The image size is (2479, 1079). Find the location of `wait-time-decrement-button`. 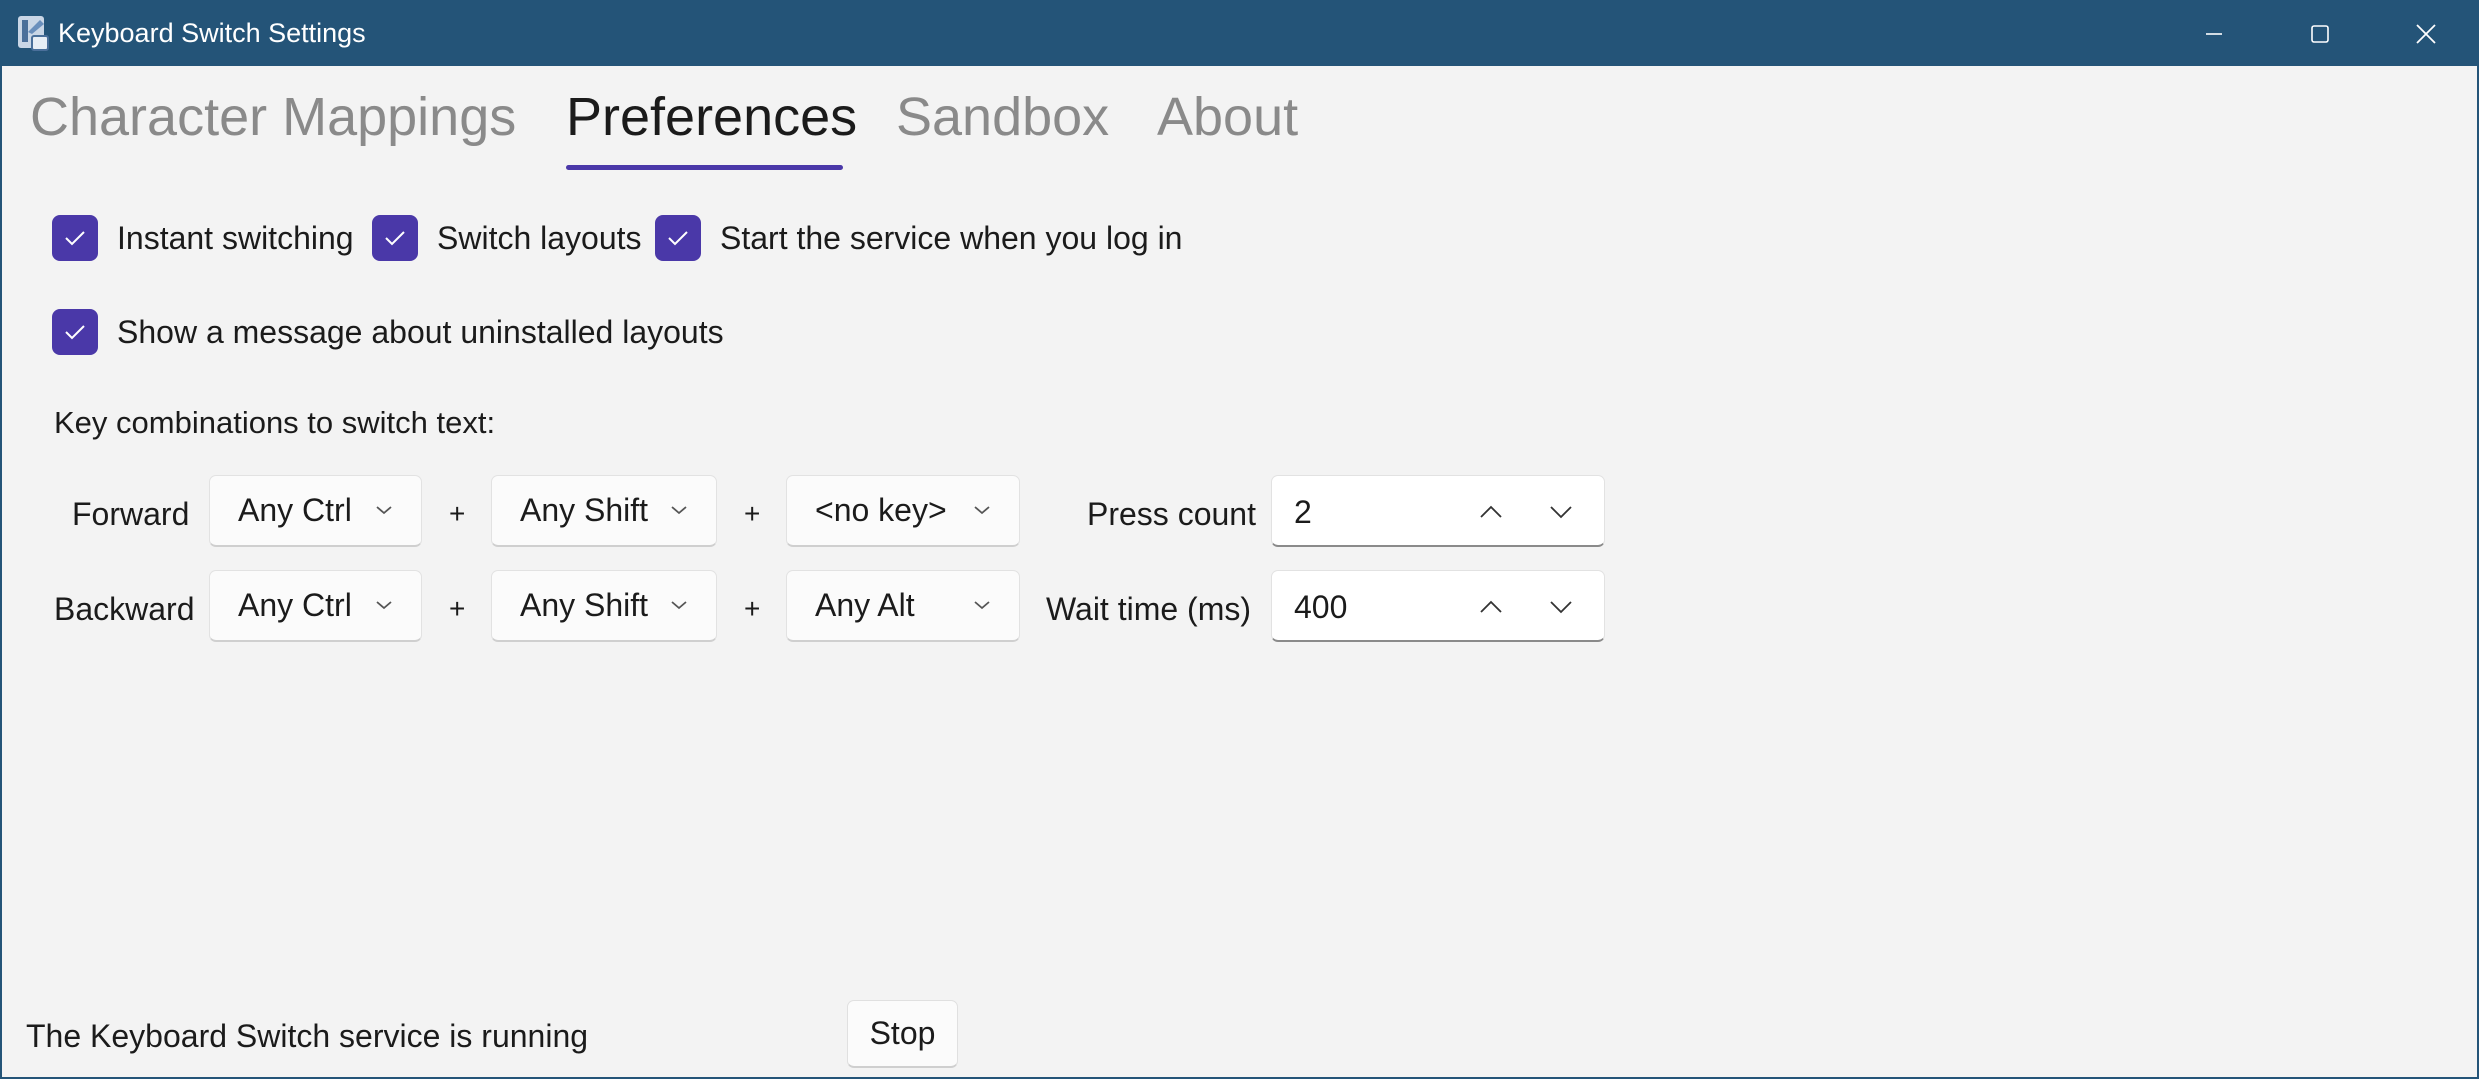

wait-time-decrement-button is located at coordinates (1561, 607).